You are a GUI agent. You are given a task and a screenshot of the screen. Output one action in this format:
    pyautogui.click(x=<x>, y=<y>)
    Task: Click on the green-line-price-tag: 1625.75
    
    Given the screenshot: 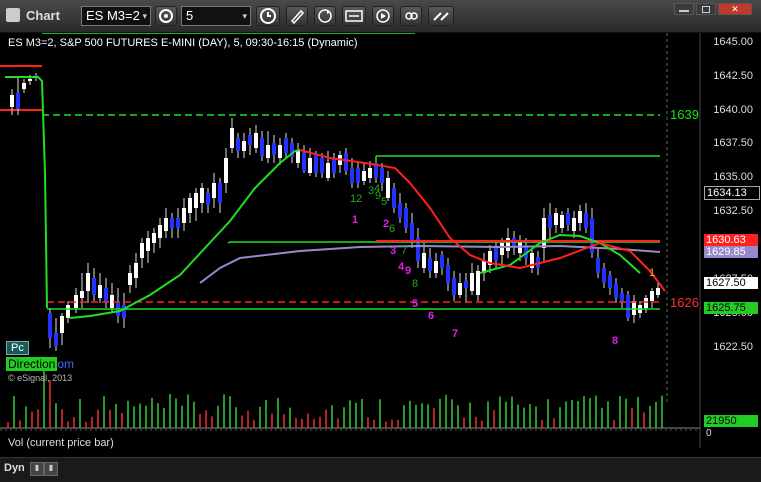 What is the action you would take?
    pyautogui.click(x=731, y=308)
    